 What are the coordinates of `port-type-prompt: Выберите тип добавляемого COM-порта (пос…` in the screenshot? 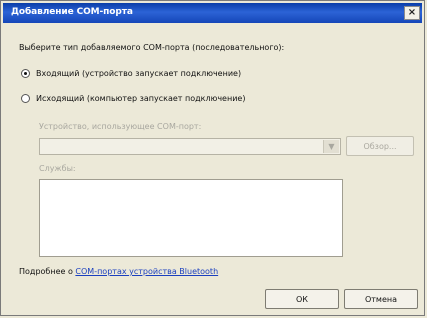 It's located at (152, 47).